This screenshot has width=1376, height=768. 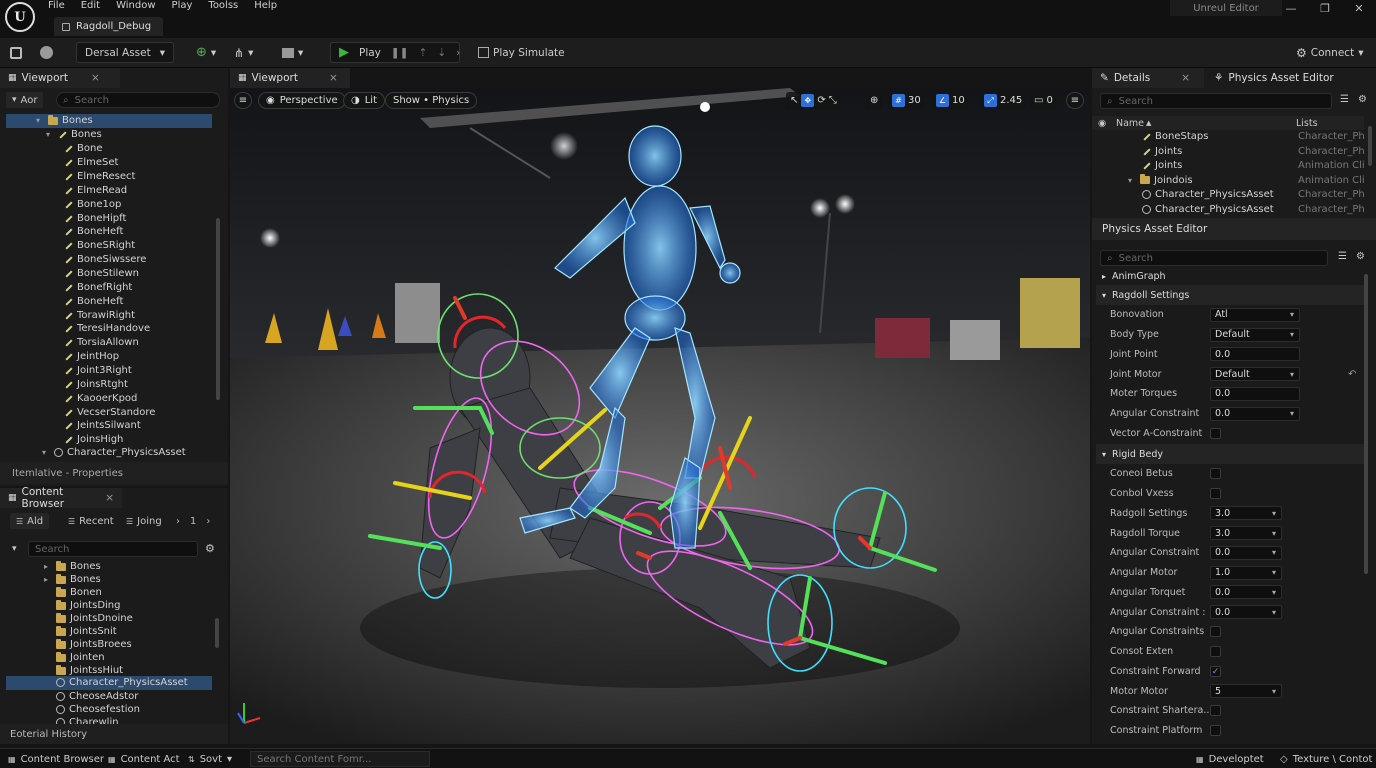 What do you see at coordinates (400, 53) in the screenshot?
I see `pause-icon: ❚❚` at bounding box center [400, 53].